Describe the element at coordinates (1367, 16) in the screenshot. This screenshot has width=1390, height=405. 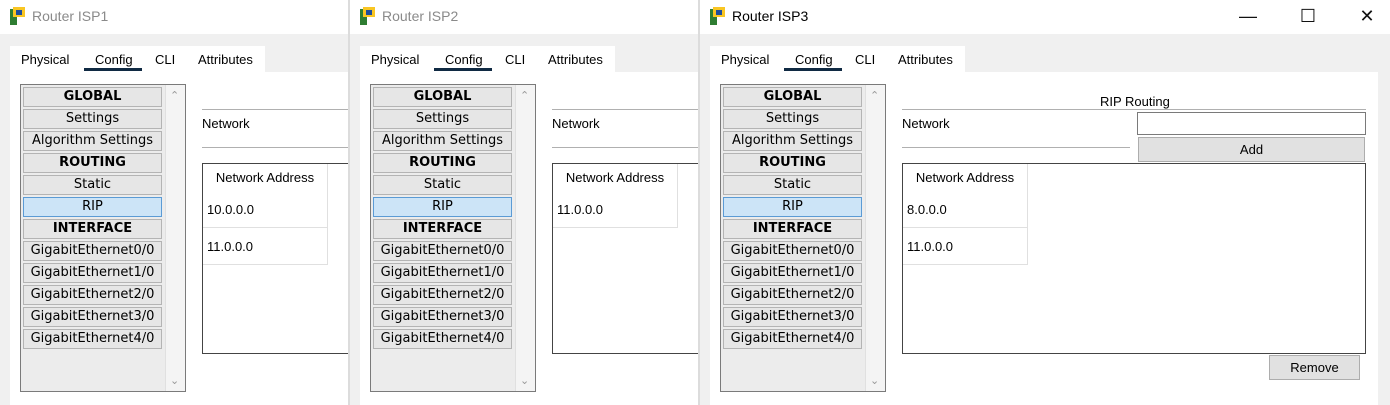
I see `close-icon: ✕` at that location.